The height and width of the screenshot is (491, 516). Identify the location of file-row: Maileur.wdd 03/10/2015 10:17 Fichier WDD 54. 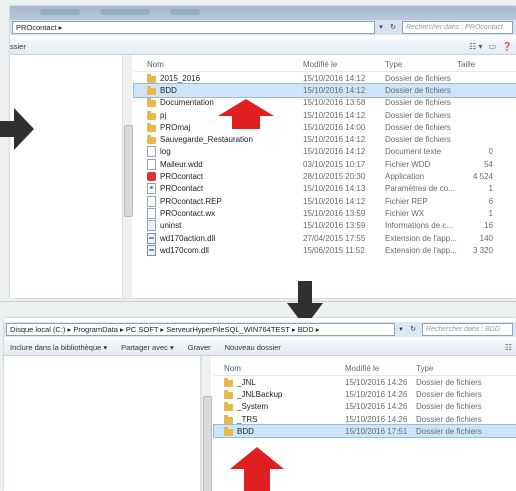
(325, 164).